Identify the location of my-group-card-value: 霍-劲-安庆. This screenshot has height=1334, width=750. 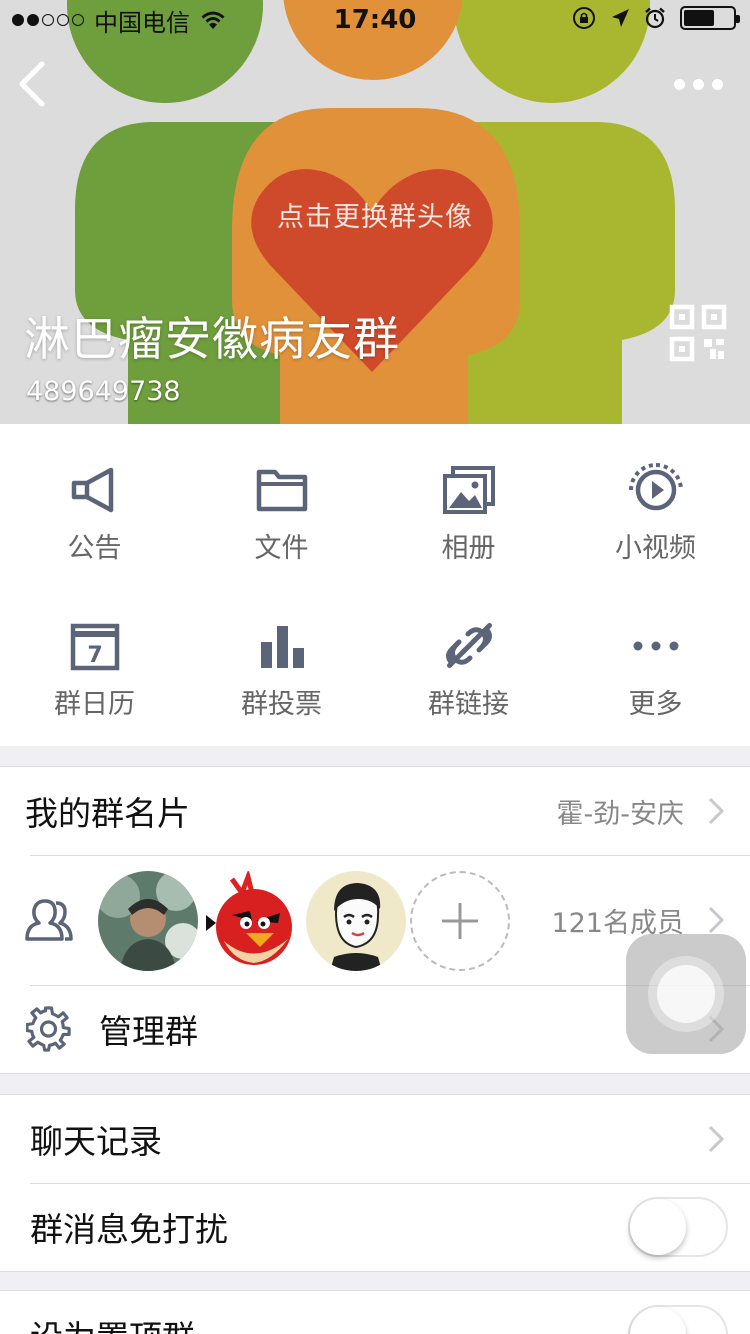
(620, 814).